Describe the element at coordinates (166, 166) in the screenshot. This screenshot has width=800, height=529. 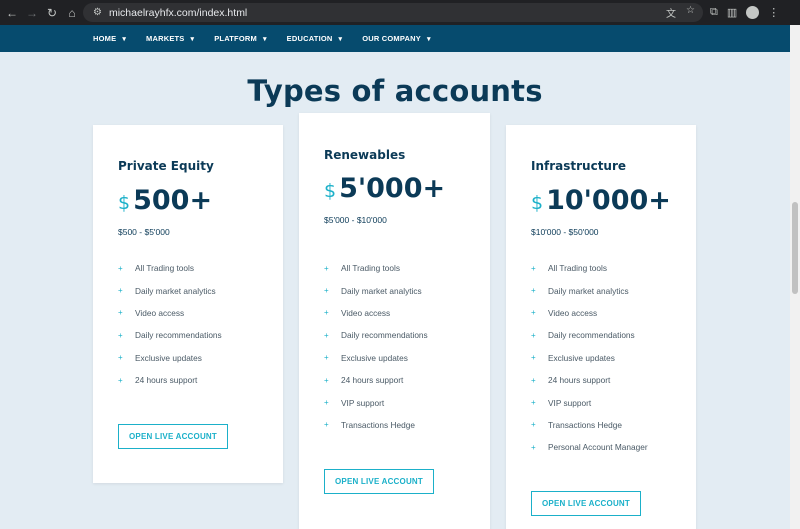
I see `card-title: Private Equity` at that location.